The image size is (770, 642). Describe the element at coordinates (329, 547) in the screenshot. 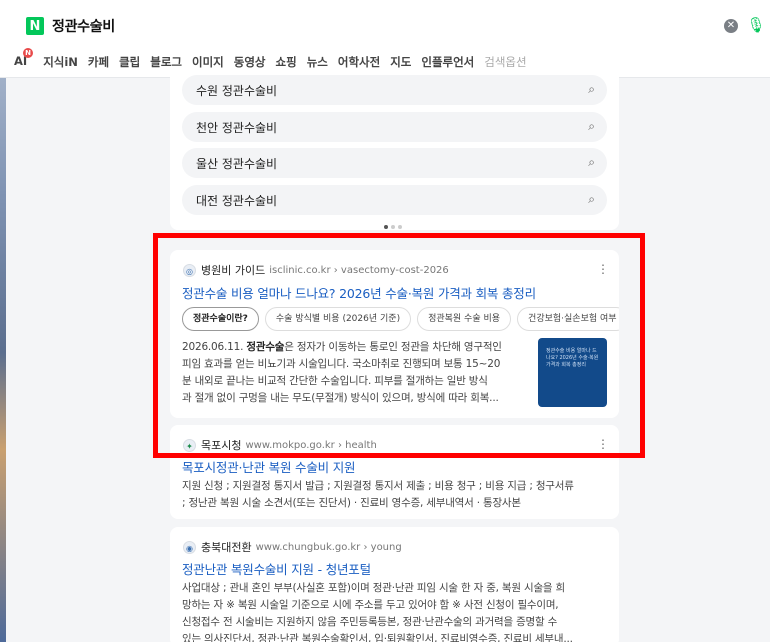

I see `site-url: www.chungbuk.go.kr › young` at that location.